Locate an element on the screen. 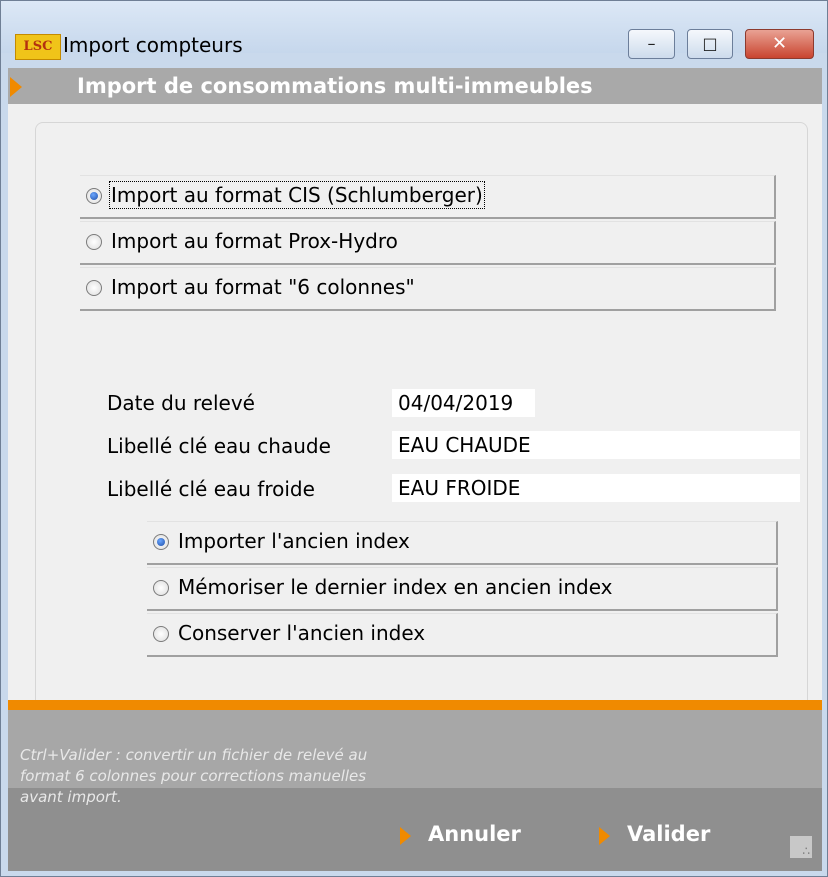 The height and width of the screenshot is (877, 828). resize-grip-icon is located at coordinates (801, 847).